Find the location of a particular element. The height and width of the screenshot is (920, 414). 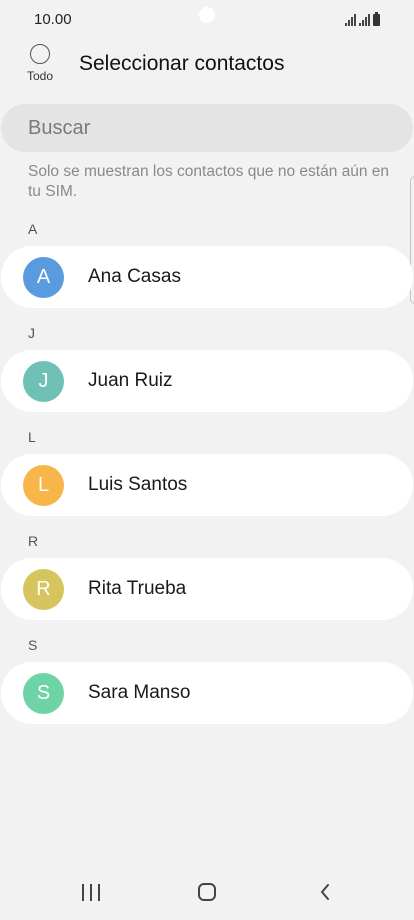

navigation-bar is located at coordinates (207, 894).